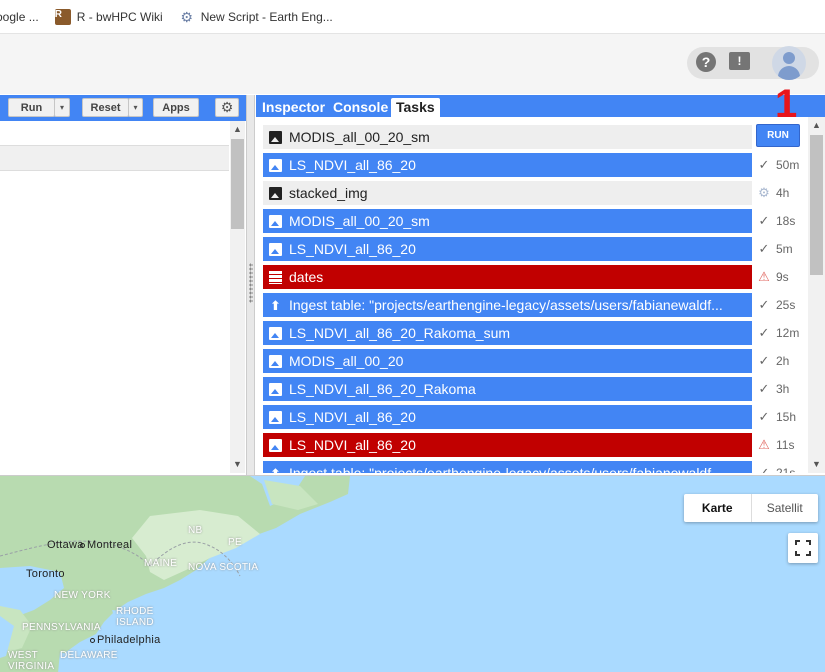  I want to click on task-duration: 25s, so click(786, 305).